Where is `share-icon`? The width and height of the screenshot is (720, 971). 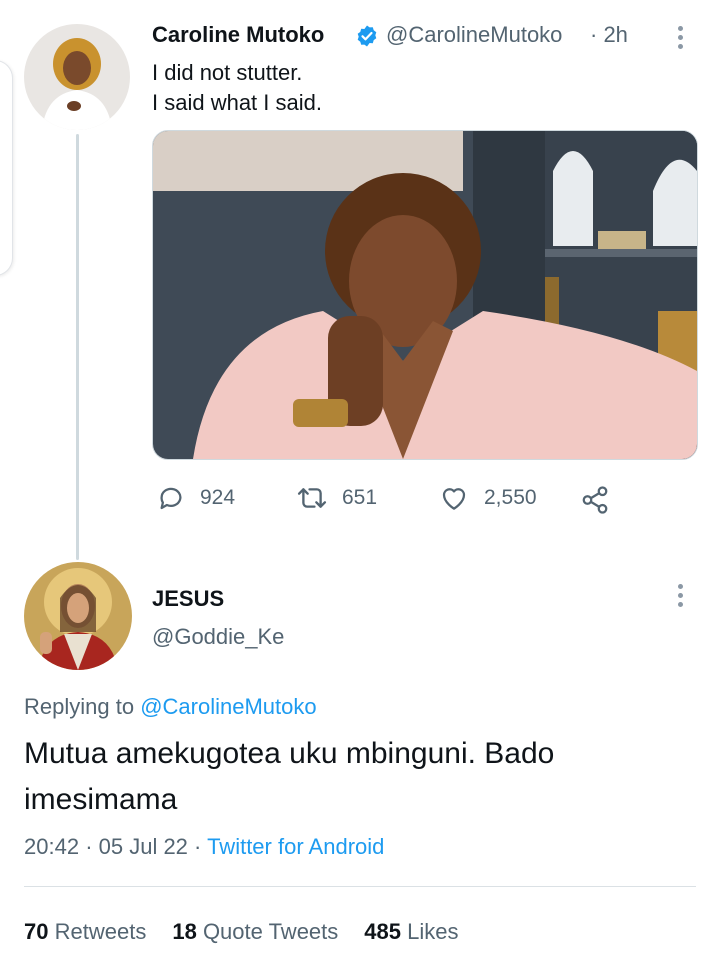 share-icon is located at coordinates (595, 500).